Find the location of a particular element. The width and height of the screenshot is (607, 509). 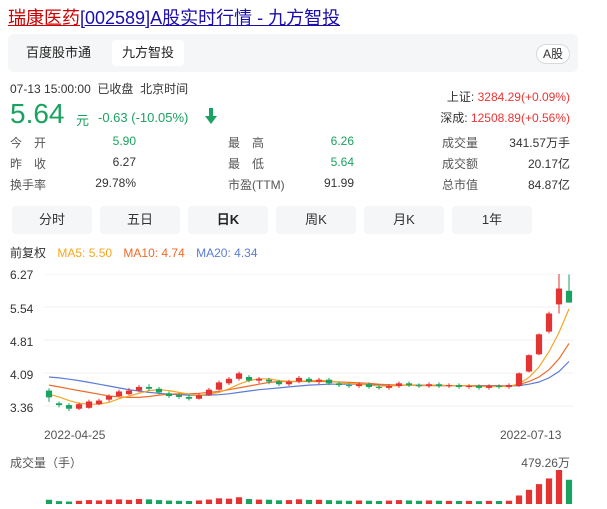

tab-weekly-k: 周K is located at coordinates (316, 220).